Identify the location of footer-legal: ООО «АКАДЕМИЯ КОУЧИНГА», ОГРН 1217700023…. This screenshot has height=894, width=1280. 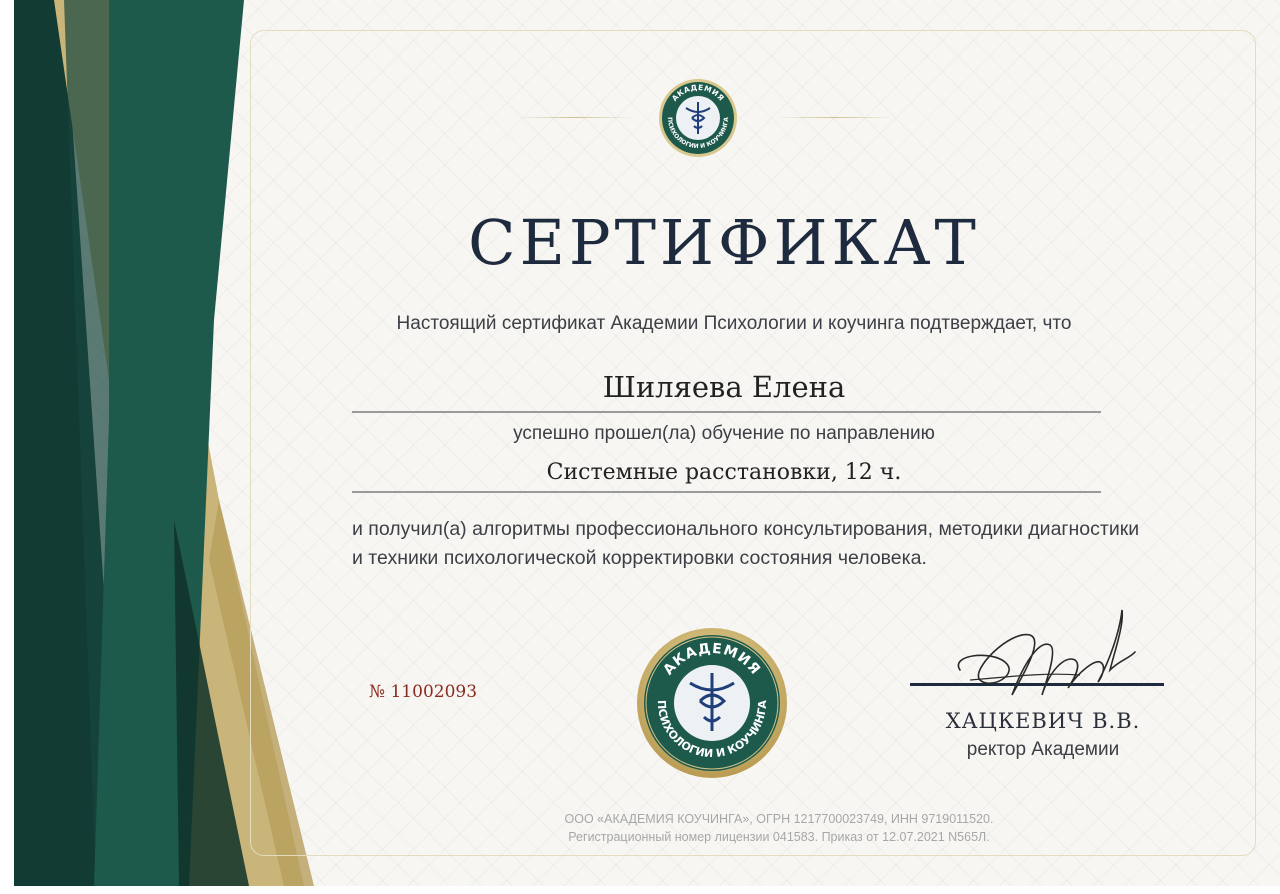
(779, 828).